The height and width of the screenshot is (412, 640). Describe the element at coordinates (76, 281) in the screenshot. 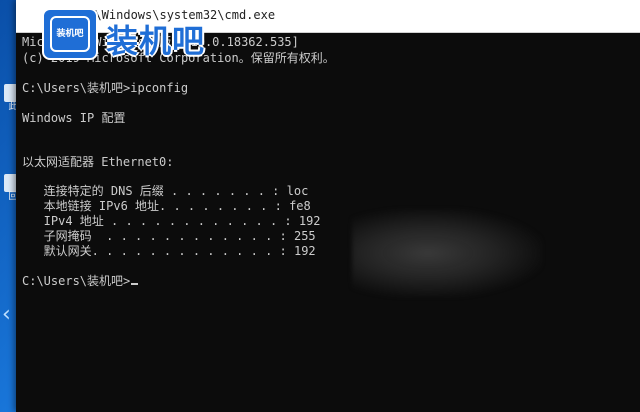

I see `console-prompt: C:\Users\装机吧>` at that location.